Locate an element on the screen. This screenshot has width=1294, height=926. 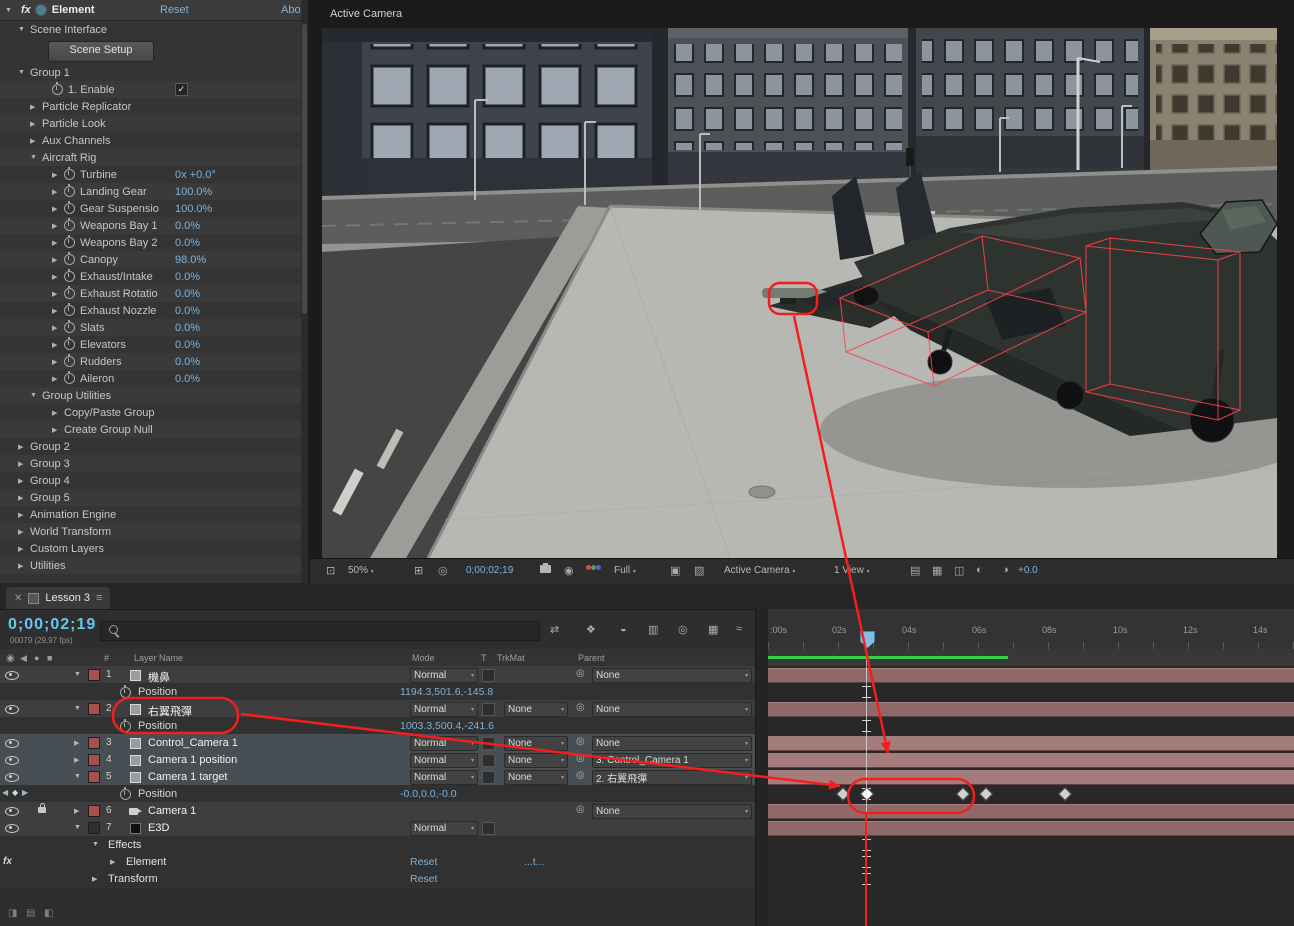
aircraft-rig-row: ▼ Aircraft Rig is located at coordinates (154, 157).